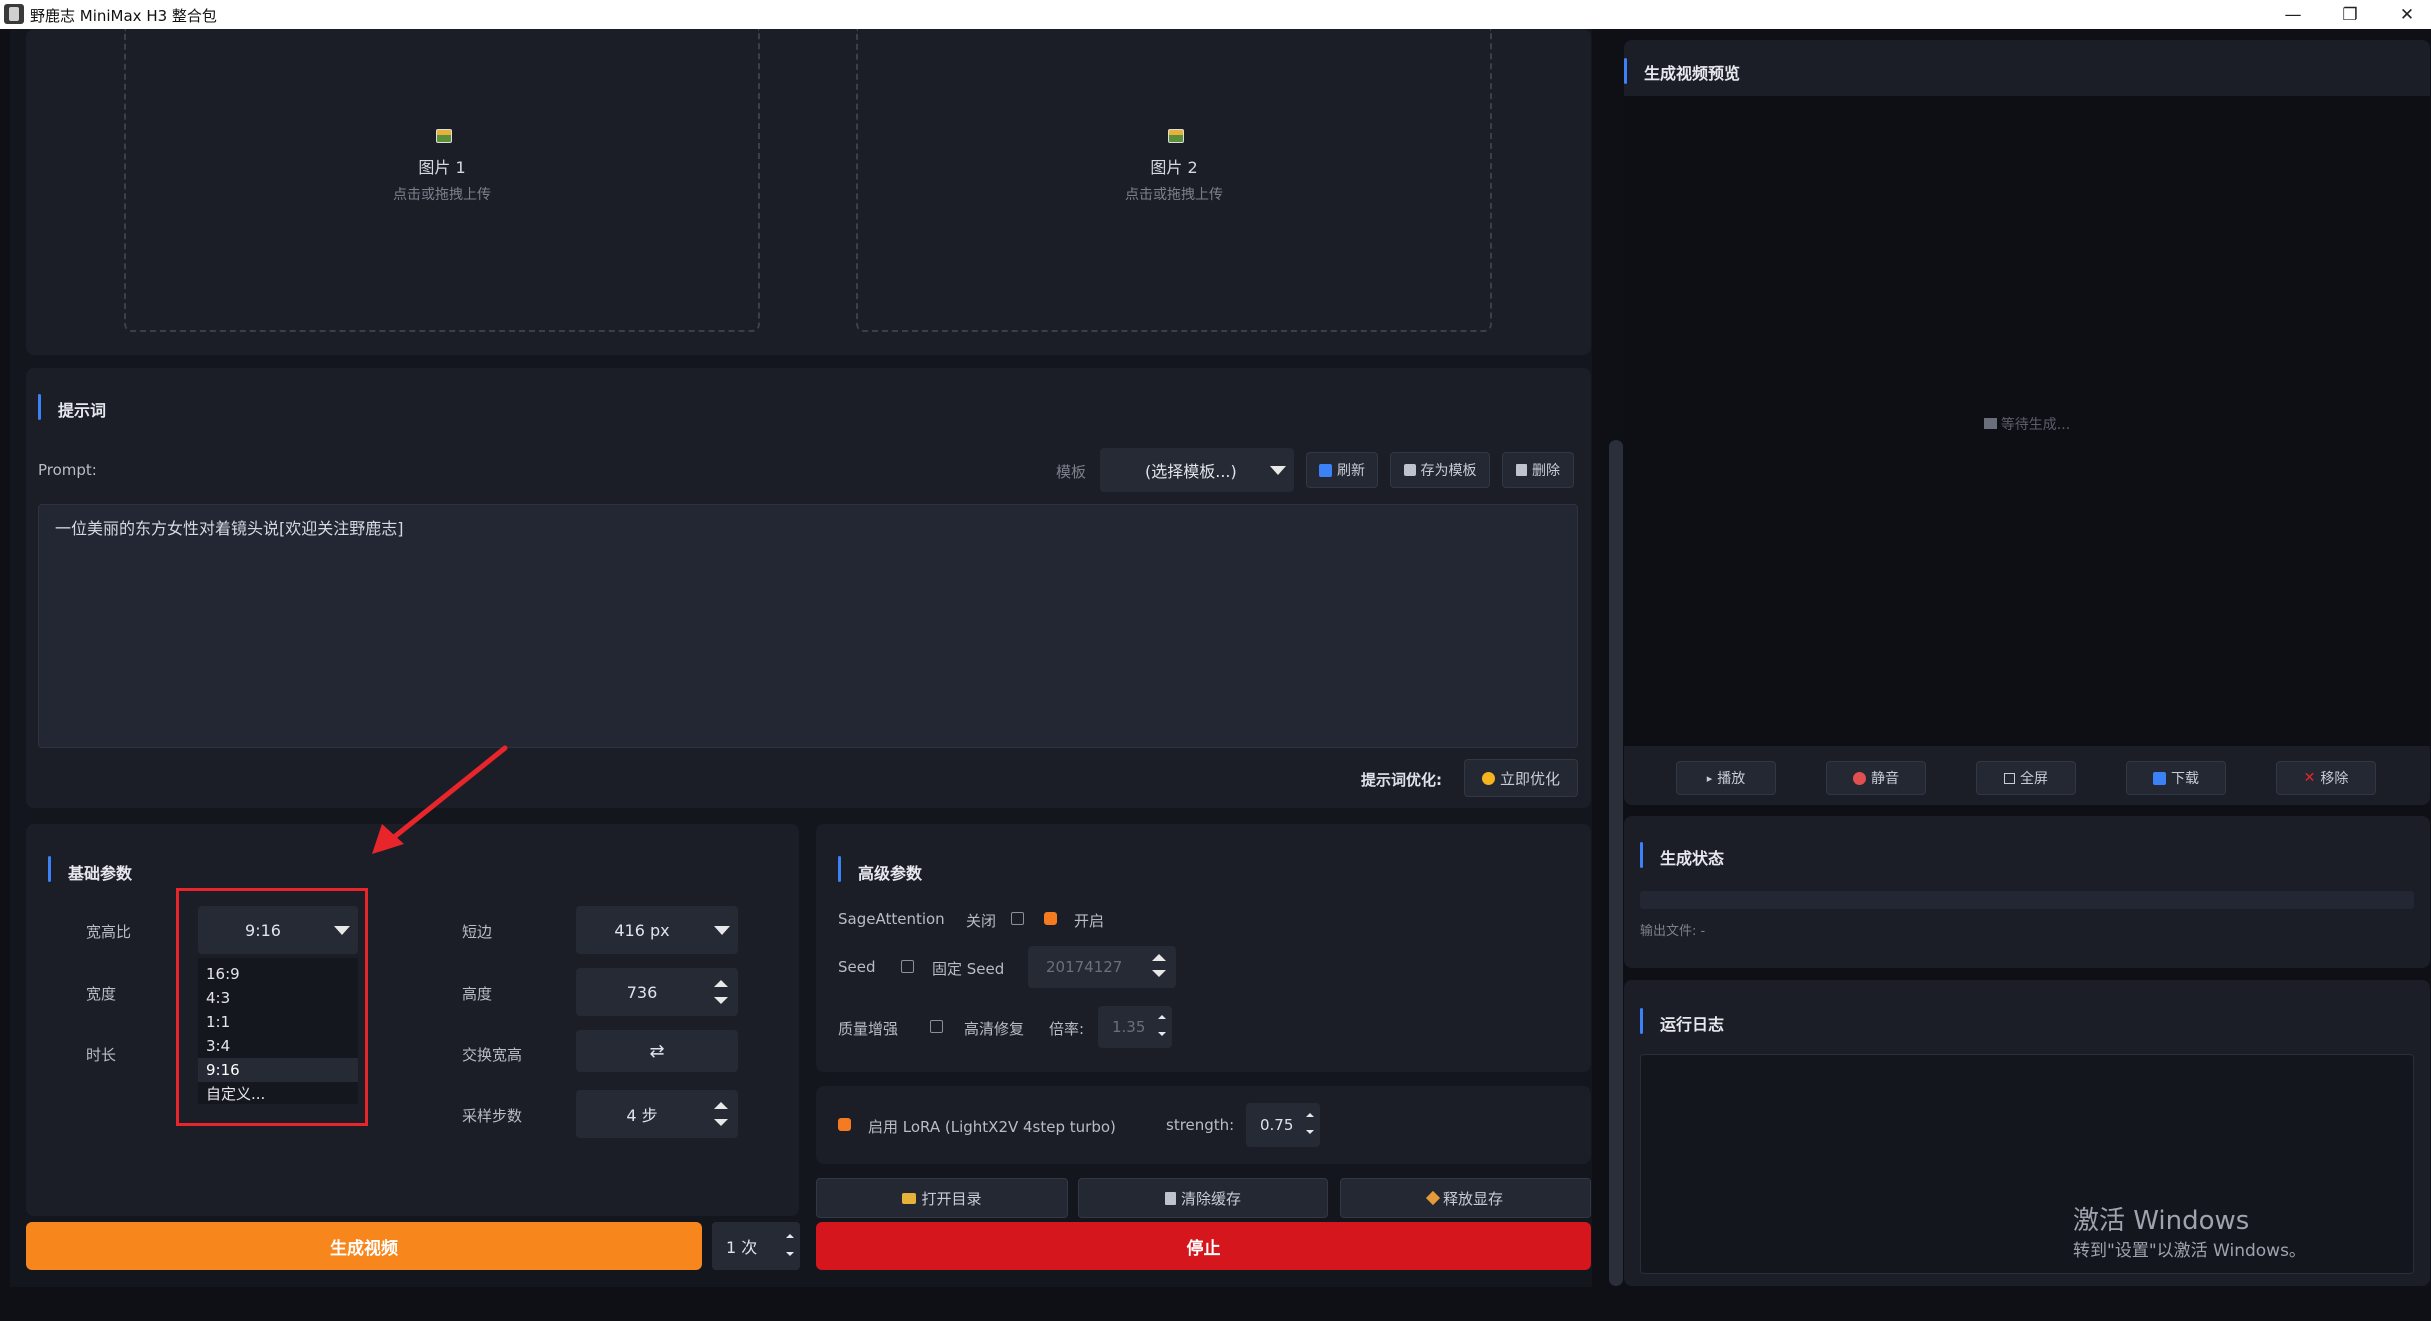 The height and width of the screenshot is (1321, 2431). I want to click on strength-input: 0.75, so click(1283, 1125).